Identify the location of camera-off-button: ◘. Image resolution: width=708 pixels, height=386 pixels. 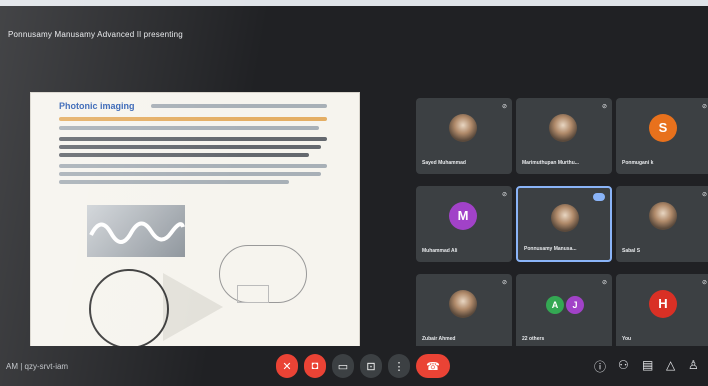
(315, 366).